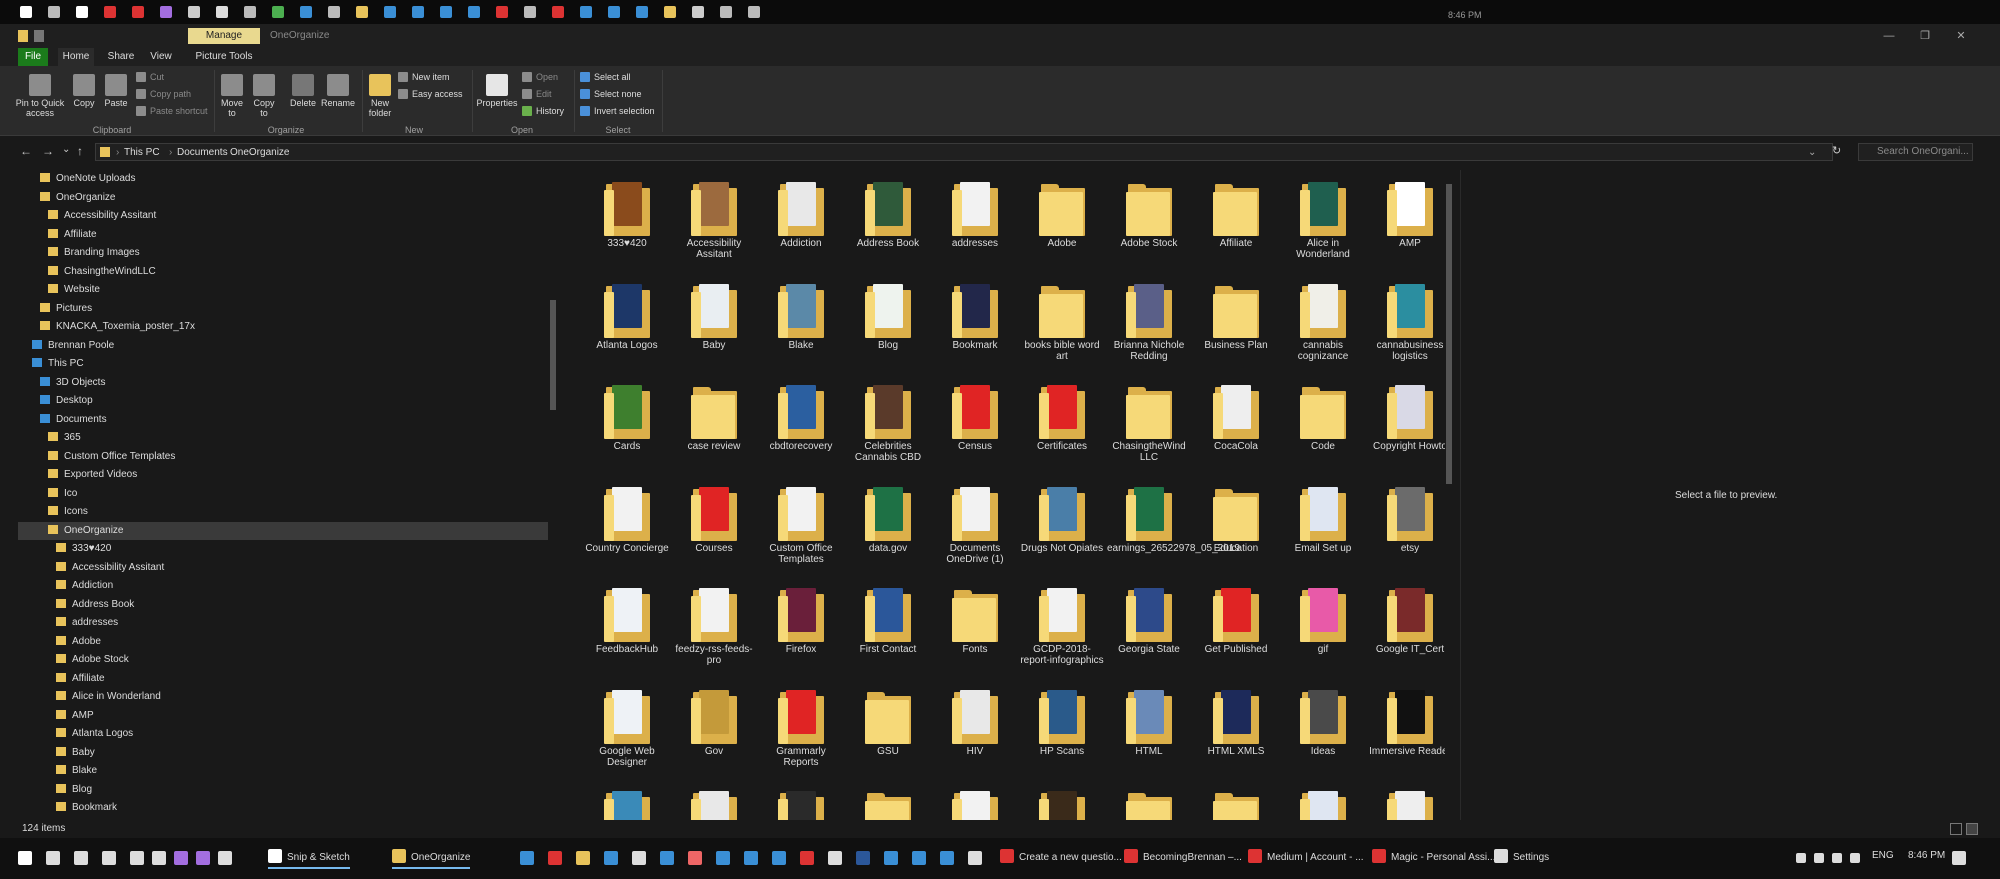 Image resolution: width=2000 pixels, height=879 pixels. I want to click on folder-tile: First Contact, so click(888, 615).